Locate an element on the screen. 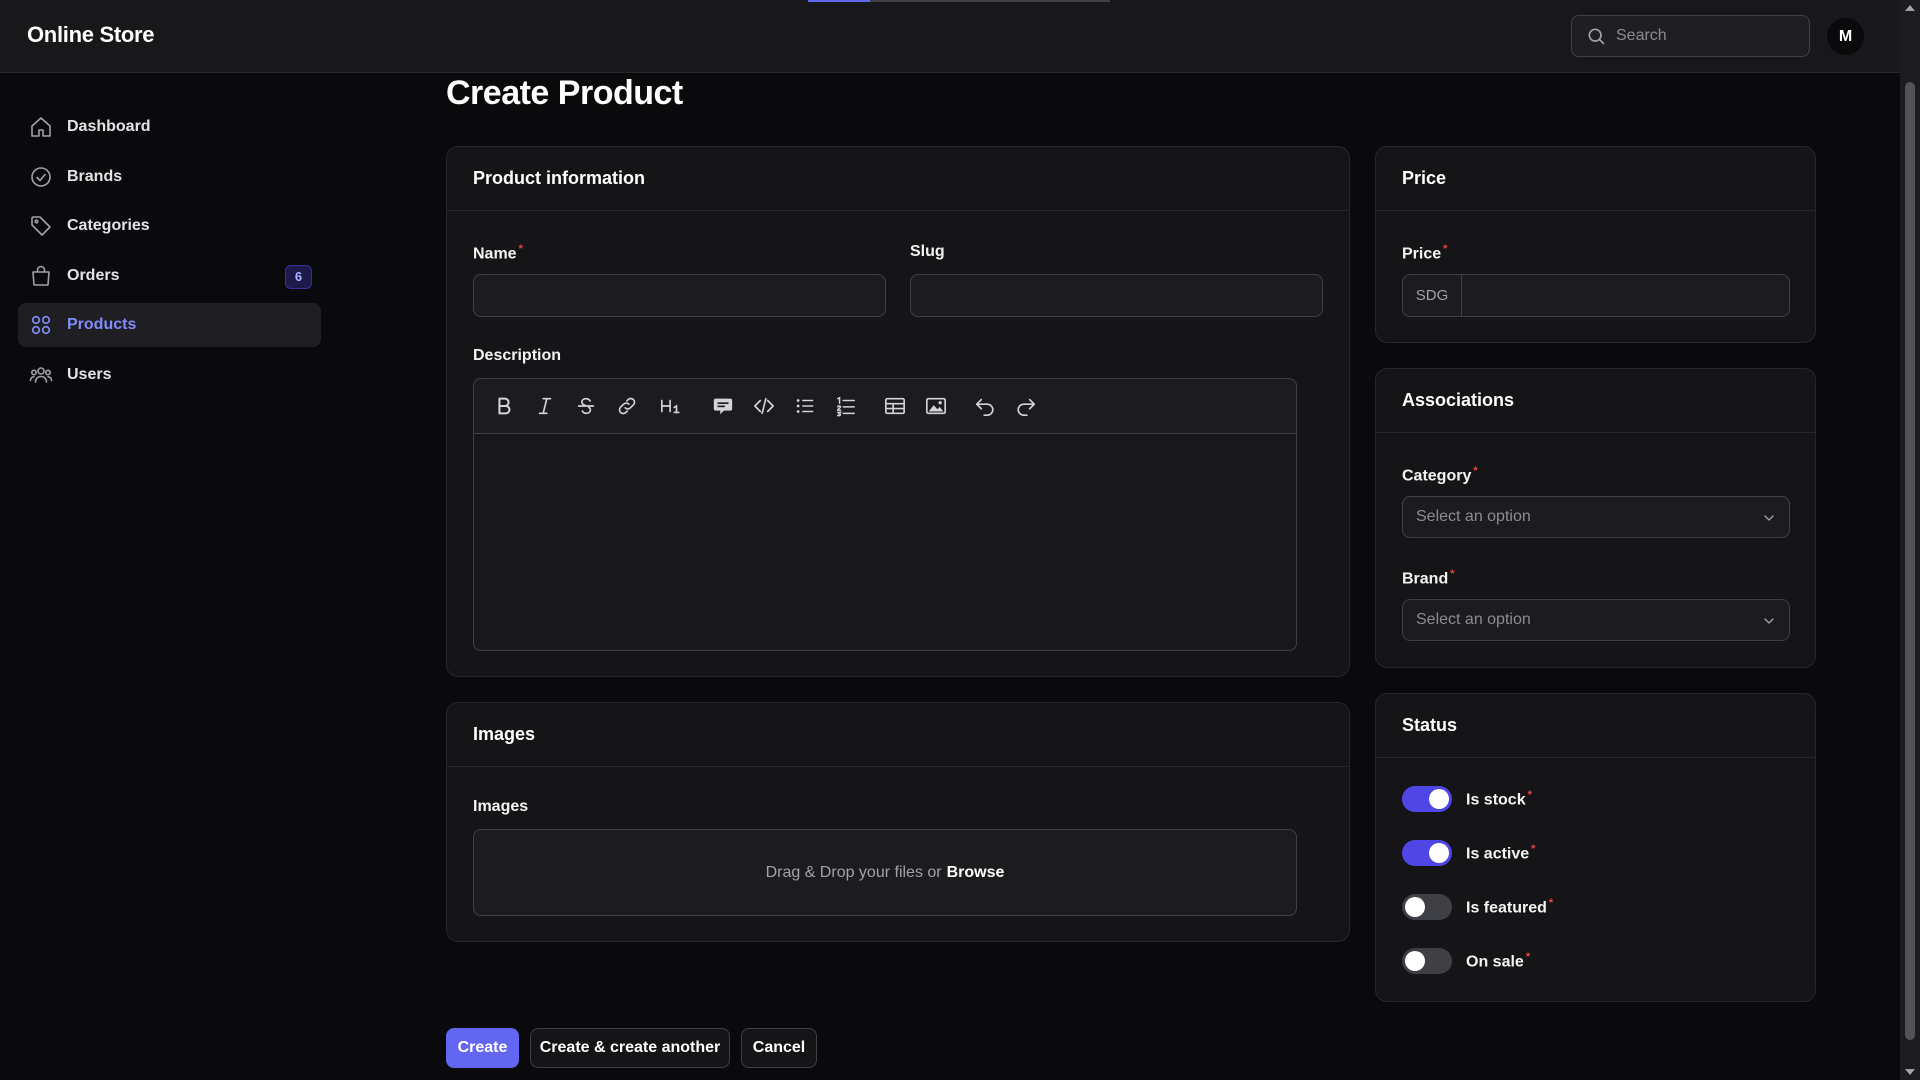  card-heading: Associations is located at coordinates (1595, 401).